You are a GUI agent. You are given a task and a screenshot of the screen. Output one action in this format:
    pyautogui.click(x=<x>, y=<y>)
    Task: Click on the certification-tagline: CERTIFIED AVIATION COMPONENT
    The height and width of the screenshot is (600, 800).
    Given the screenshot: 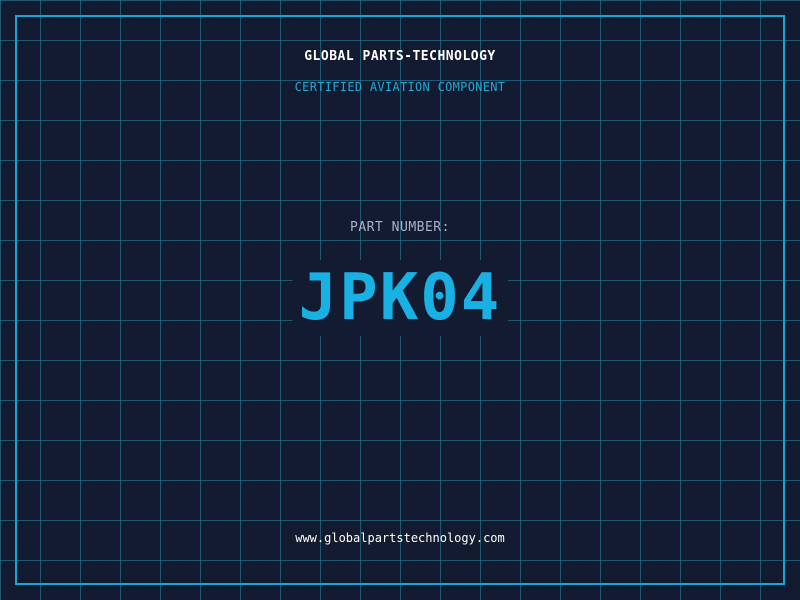 What is the action you would take?
    pyautogui.click(x=400, y=87)
    